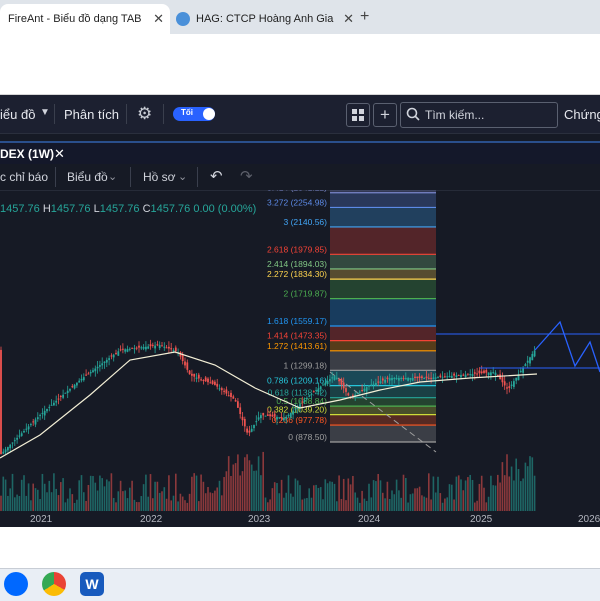 The height and width of the screenshot is (601, 600). What do you see at coordinates (130, 177) in the screenshot?
I see `divider` at bounding box center [130, 177].